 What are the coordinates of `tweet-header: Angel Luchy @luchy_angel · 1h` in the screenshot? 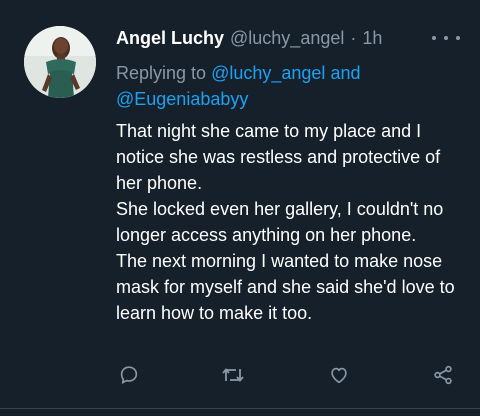 It's located at (288, 38).